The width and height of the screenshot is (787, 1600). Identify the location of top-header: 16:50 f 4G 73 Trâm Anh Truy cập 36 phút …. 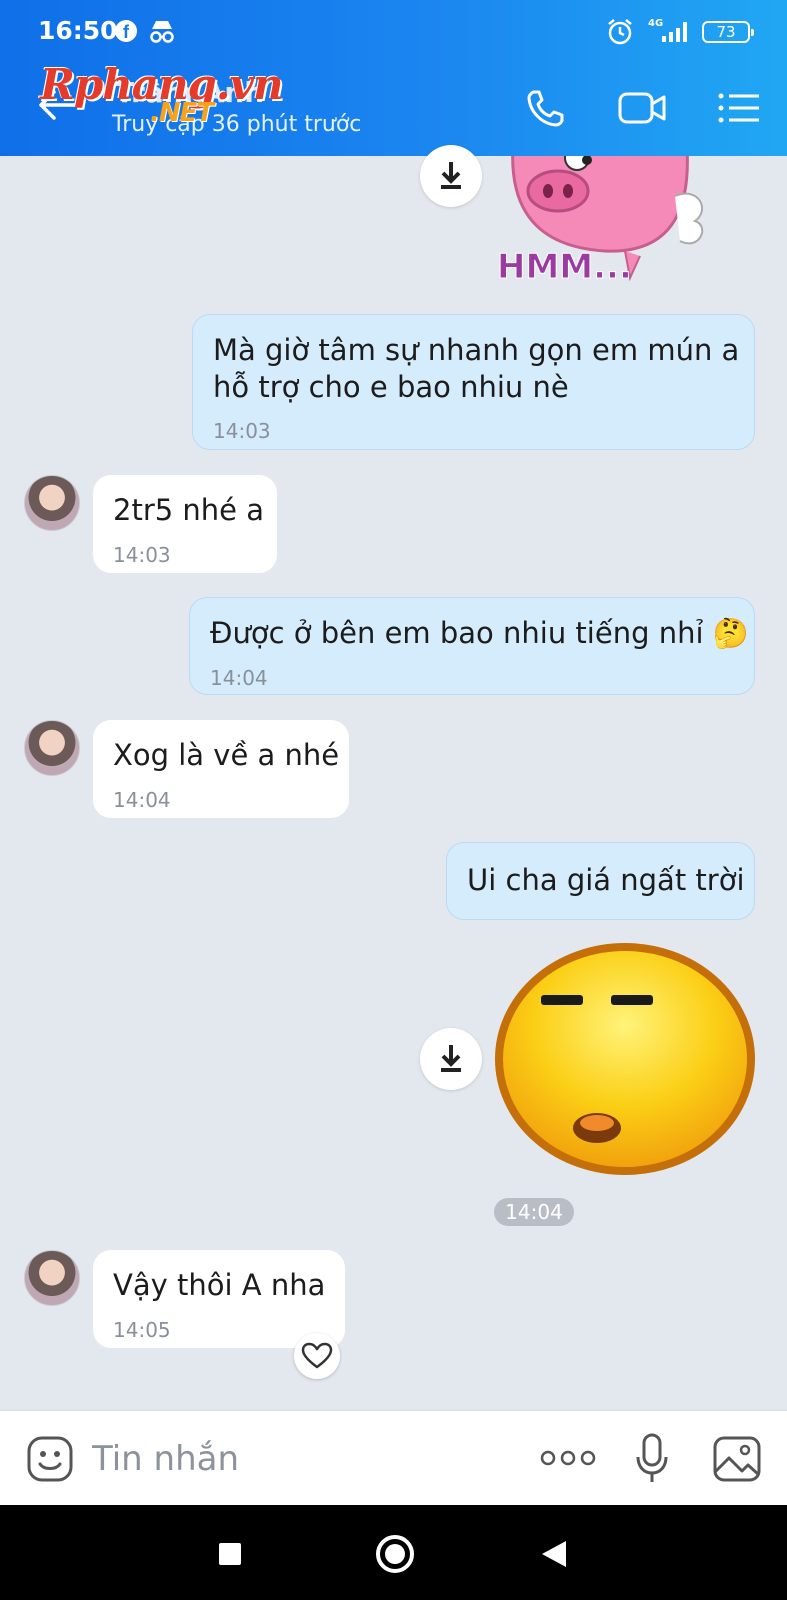
(393, 78).